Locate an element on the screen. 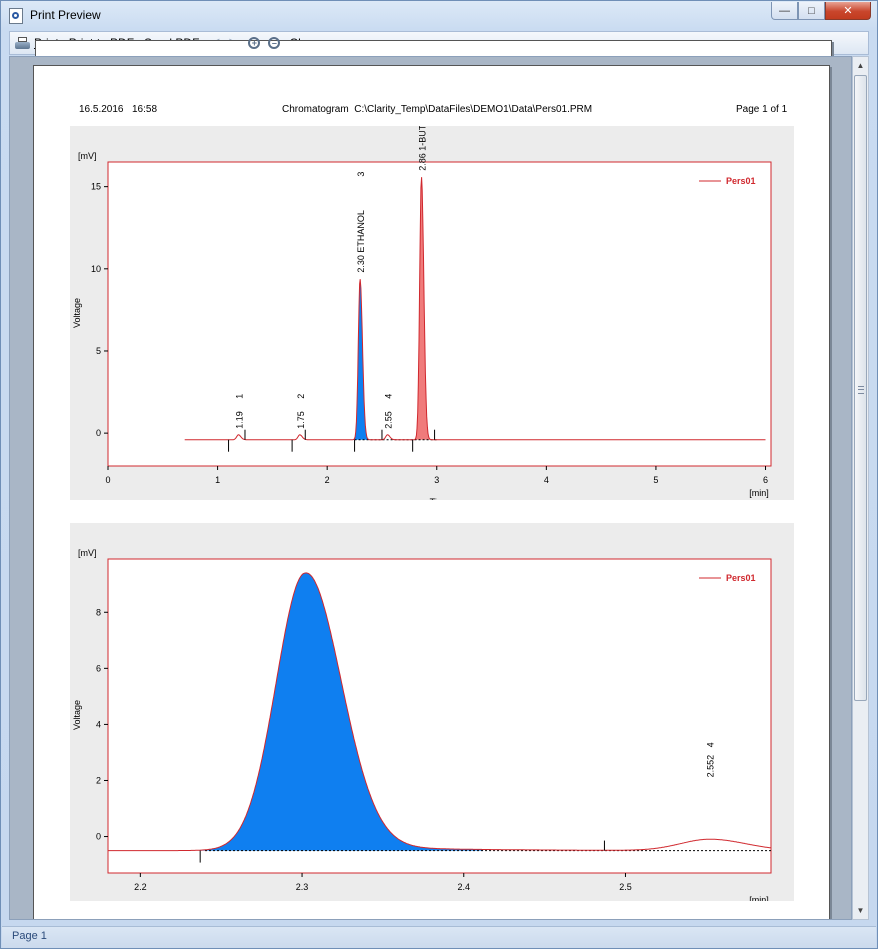 This screenshot has width=878, height=949. peak-label-2: 1.75 is located at coordinates (301, 420).